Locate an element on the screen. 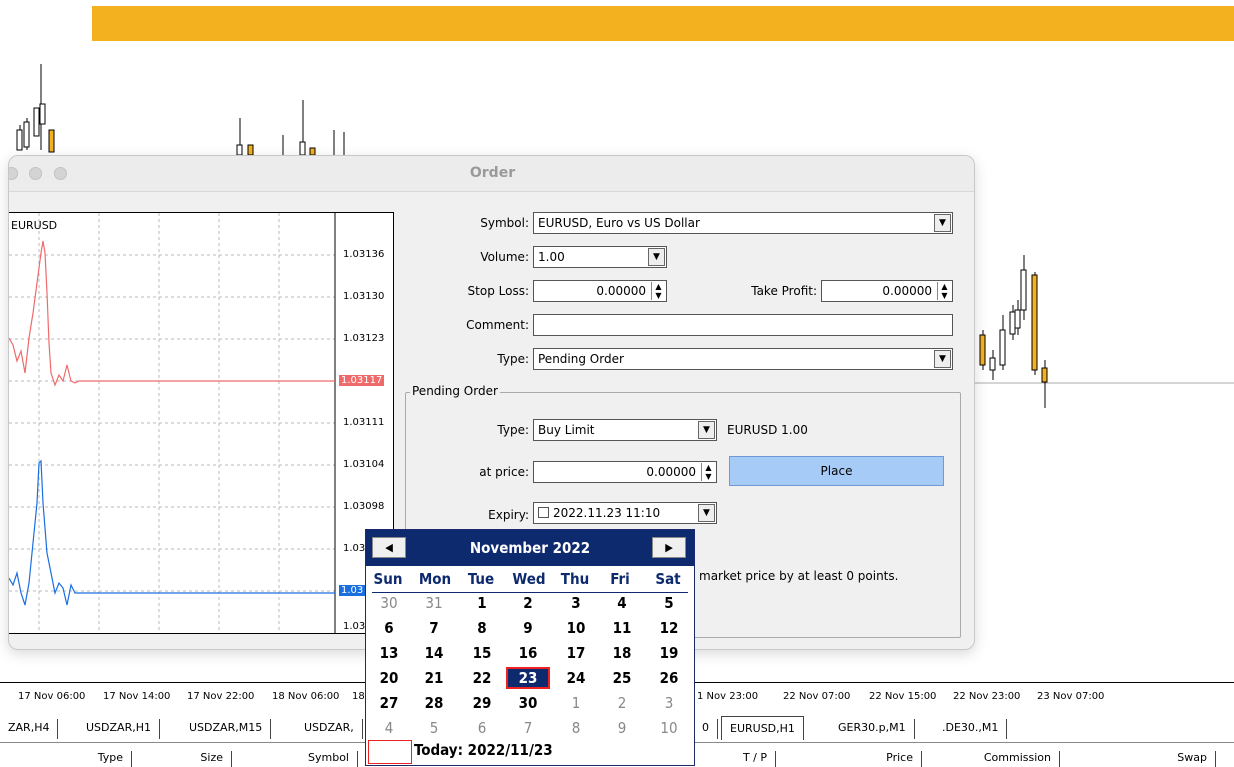 The height and width of the screenshot is (767, 1234). calendar-header: ◀ November 2022 ▶ is located at coordinates (530, 548).